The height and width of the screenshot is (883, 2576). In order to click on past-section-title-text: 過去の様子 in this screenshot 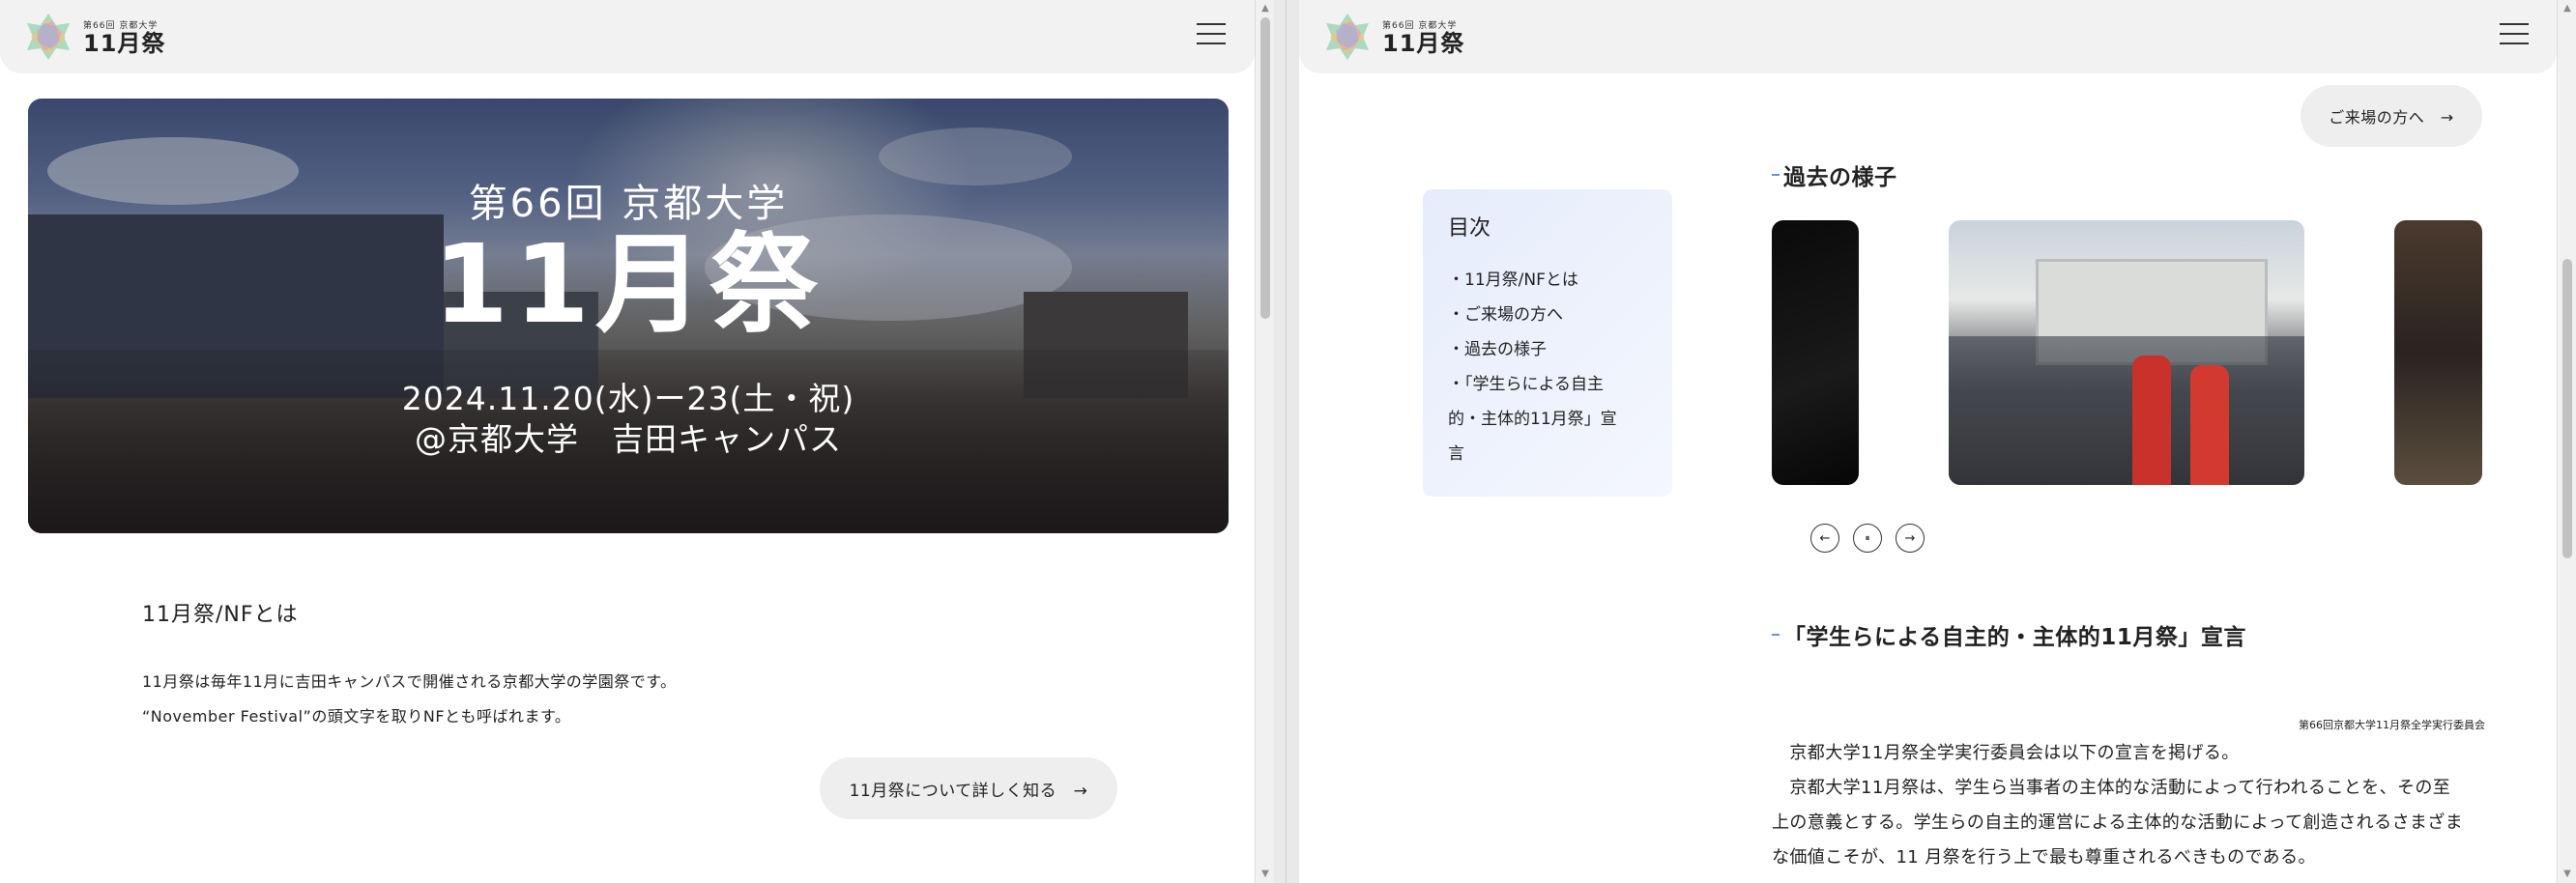, I will do `click(1840, 177)`.